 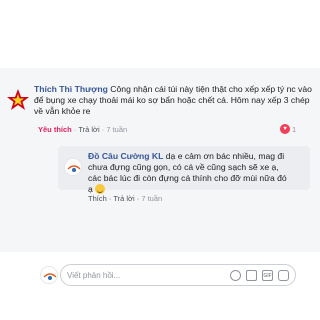 I want to click on comment-author-link: Thích Thì Thượng, so click(x=71, y=89).